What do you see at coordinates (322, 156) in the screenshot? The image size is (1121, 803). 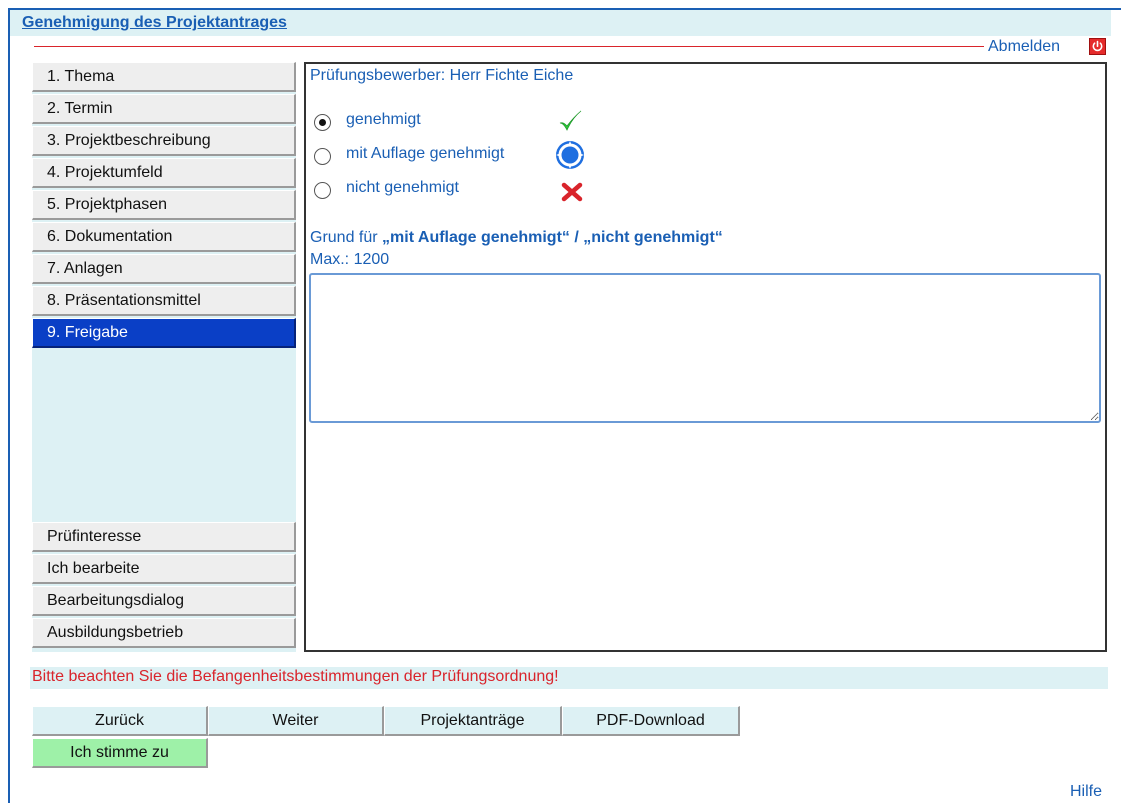 I see `radio-mit-auflage` at bounding box center [322, 156].